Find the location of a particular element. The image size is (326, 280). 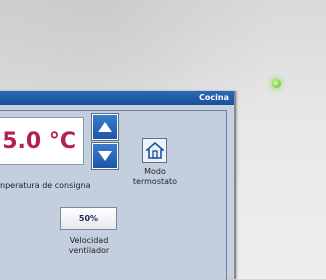

mode-label-line1: Modo is located at coordinates (155, 171).